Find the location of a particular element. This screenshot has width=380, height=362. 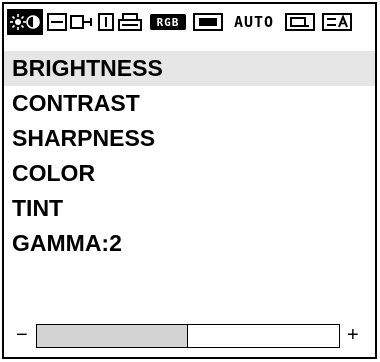

tab-auto-label: AUTO is located at coordinates (254, 22).